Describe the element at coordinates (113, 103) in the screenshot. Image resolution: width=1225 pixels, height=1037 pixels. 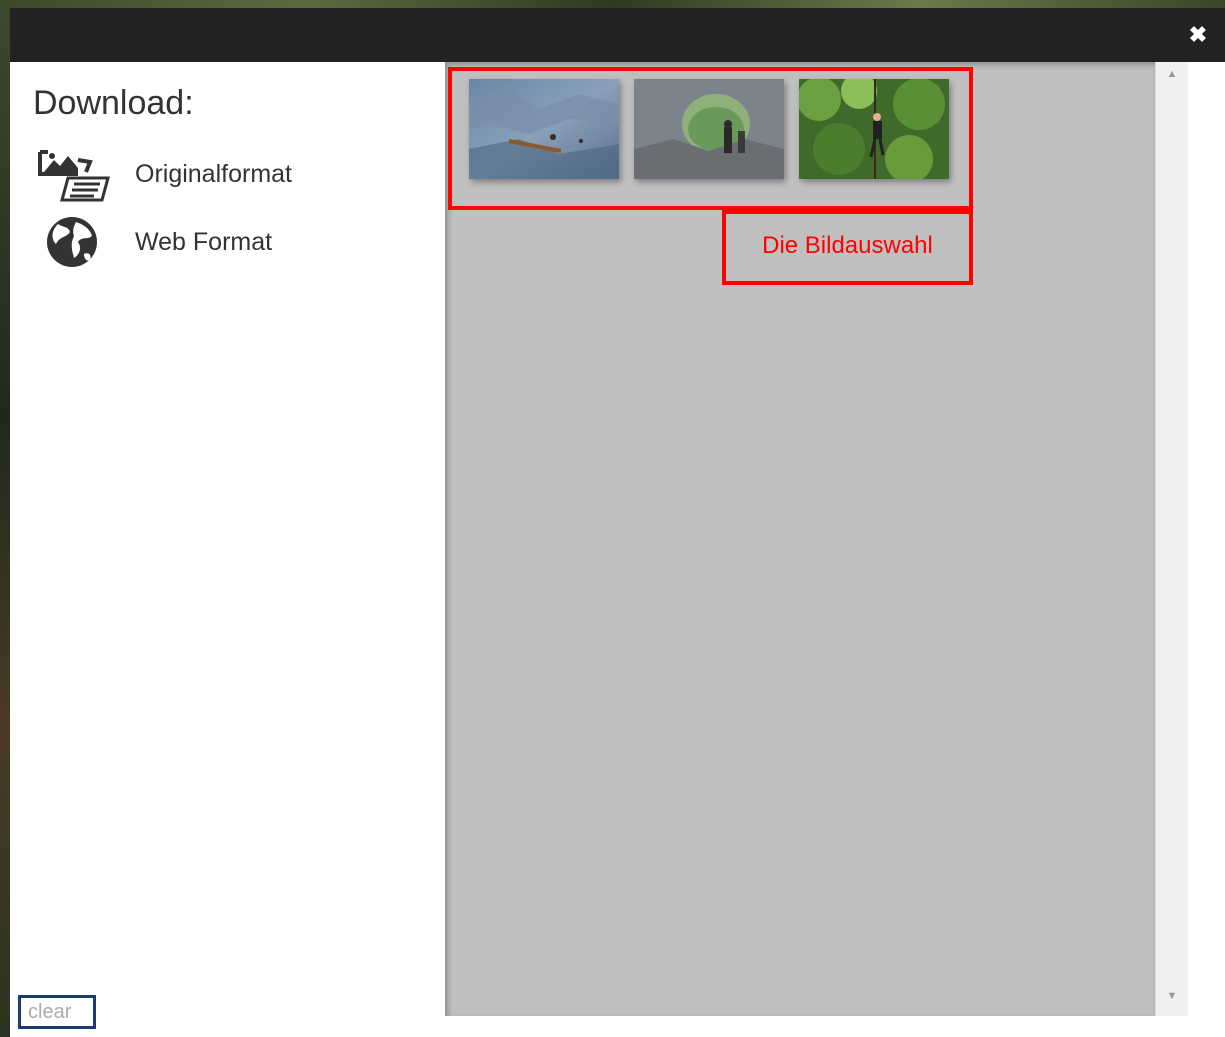
I see `download-title: Download:` at that location.